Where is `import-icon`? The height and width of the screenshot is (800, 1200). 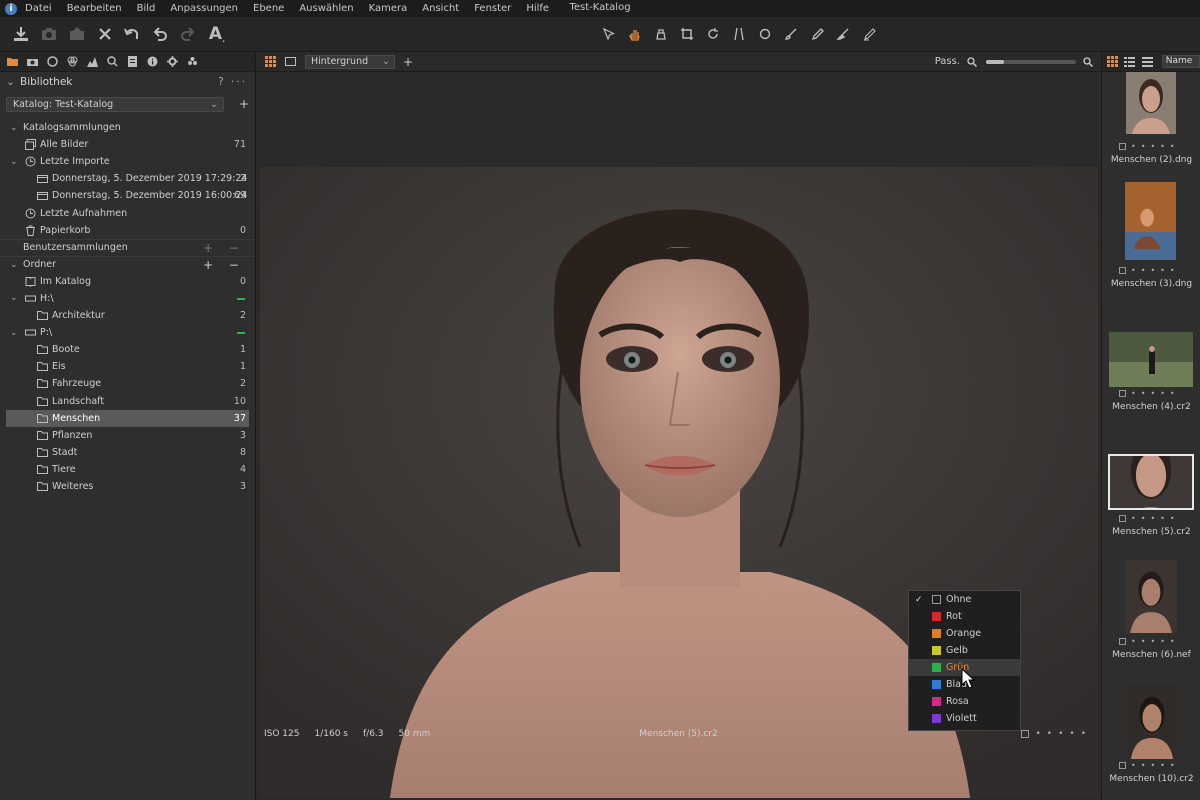
import-icon is located at coordinates (21, 34).